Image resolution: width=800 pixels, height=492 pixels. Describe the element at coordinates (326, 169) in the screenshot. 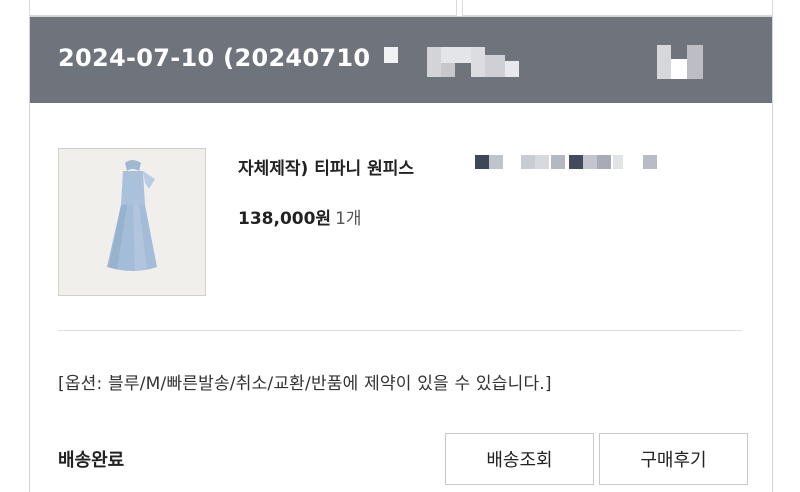

I see `product-name-text: 자체제작) 티파니 원피스` at that location.